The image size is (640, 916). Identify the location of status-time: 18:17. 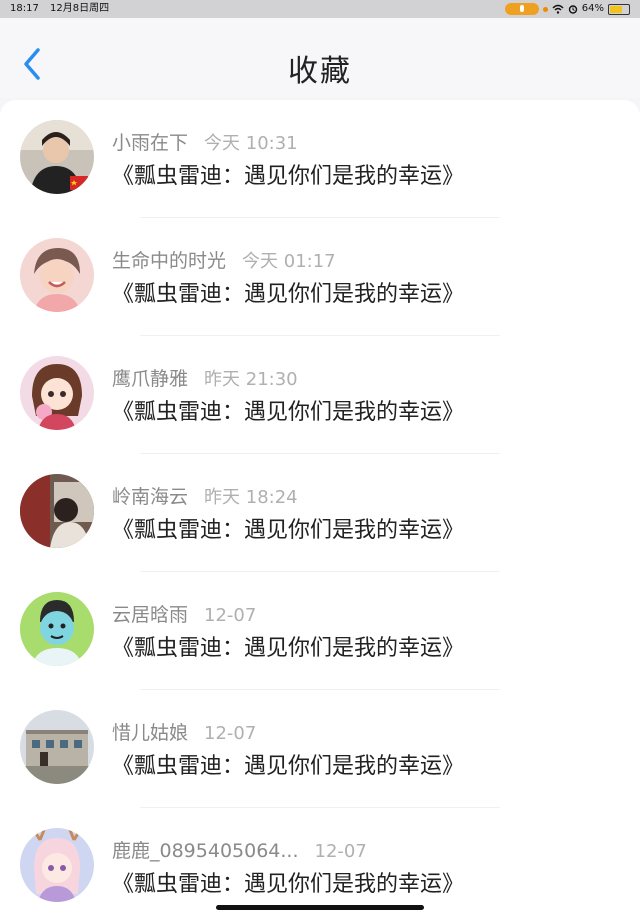
(24, 8).